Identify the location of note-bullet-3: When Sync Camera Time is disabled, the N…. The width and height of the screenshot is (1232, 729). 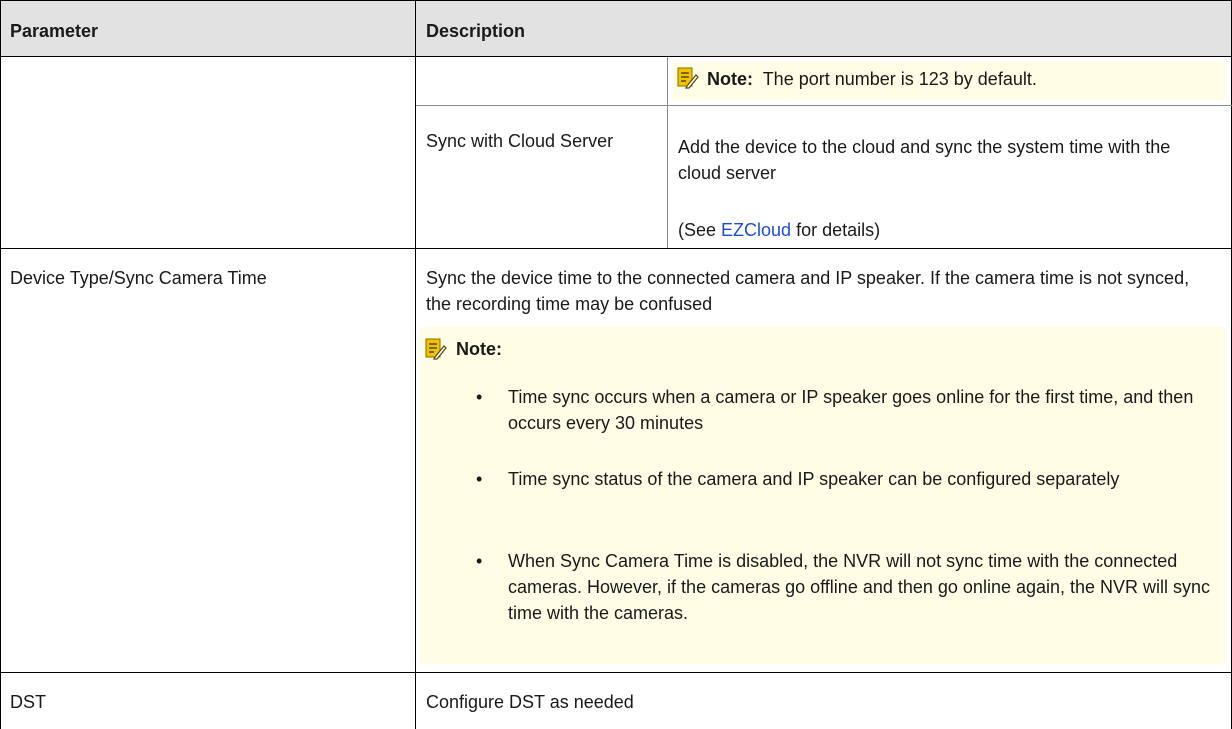
(859, 587).